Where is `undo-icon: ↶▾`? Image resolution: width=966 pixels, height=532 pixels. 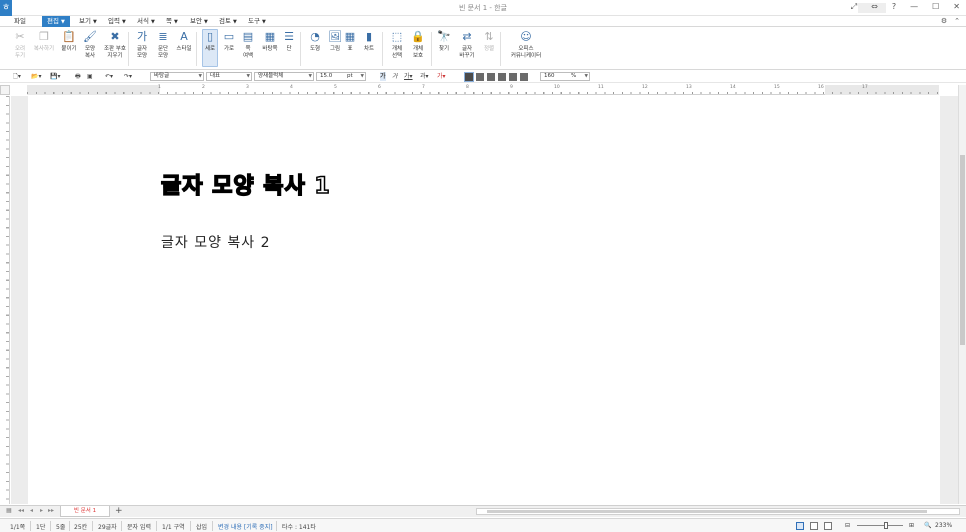
undo-icon: ↶▾ is located at coordinates (109, 76).